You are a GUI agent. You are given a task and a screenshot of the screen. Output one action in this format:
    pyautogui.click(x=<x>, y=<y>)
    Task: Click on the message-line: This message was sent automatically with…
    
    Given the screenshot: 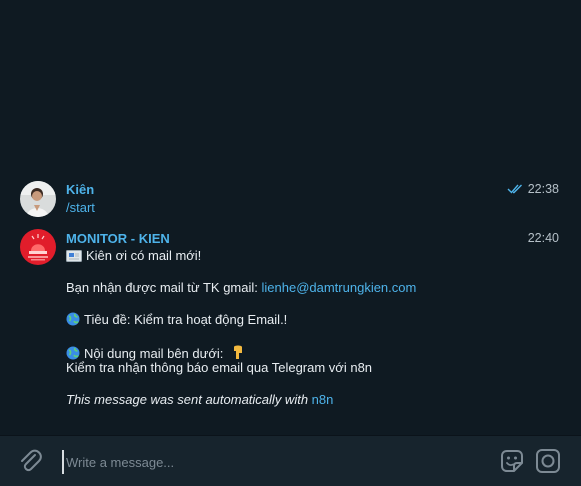 What is the action you would take?
    pyautogui.click(x=199, y=400)
    